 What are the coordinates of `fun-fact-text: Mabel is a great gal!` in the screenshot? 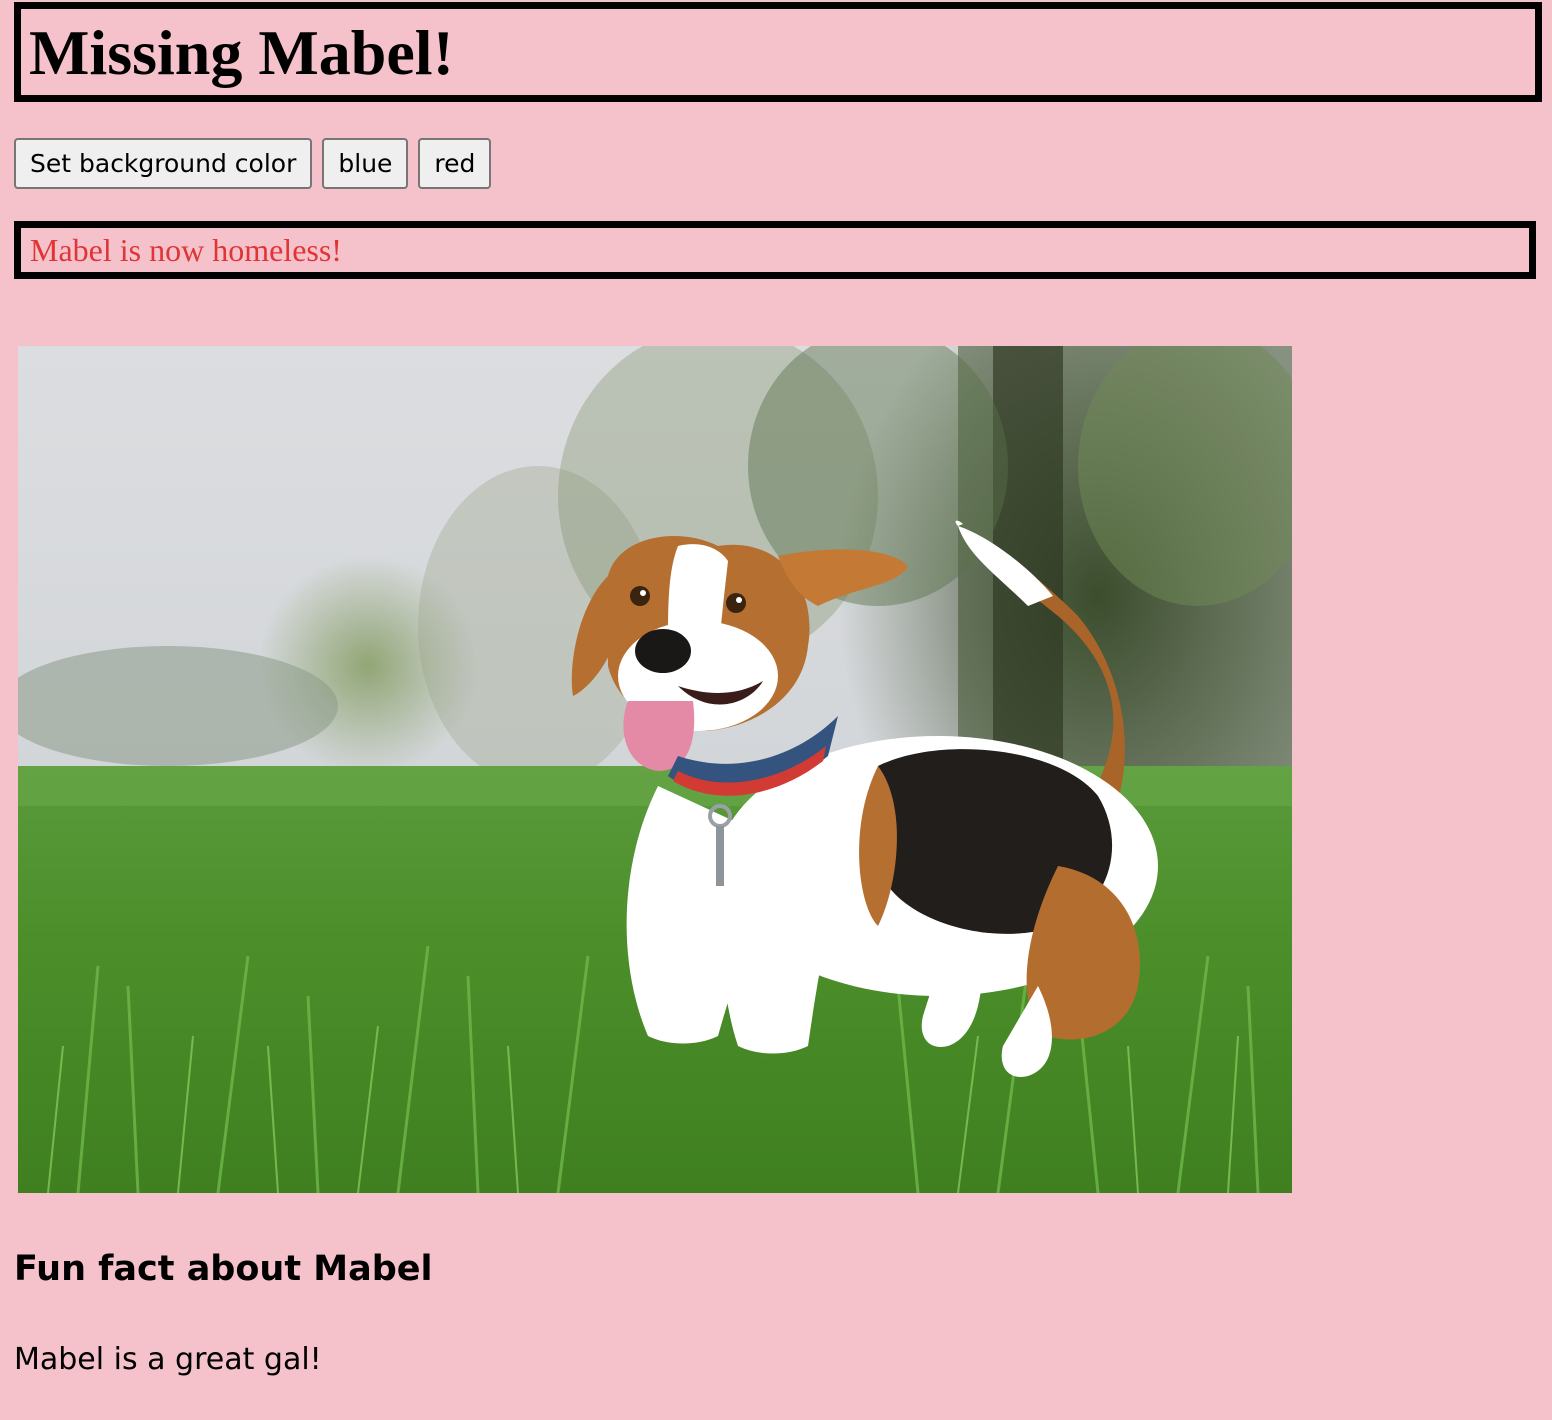 It's located at (168, 1359).